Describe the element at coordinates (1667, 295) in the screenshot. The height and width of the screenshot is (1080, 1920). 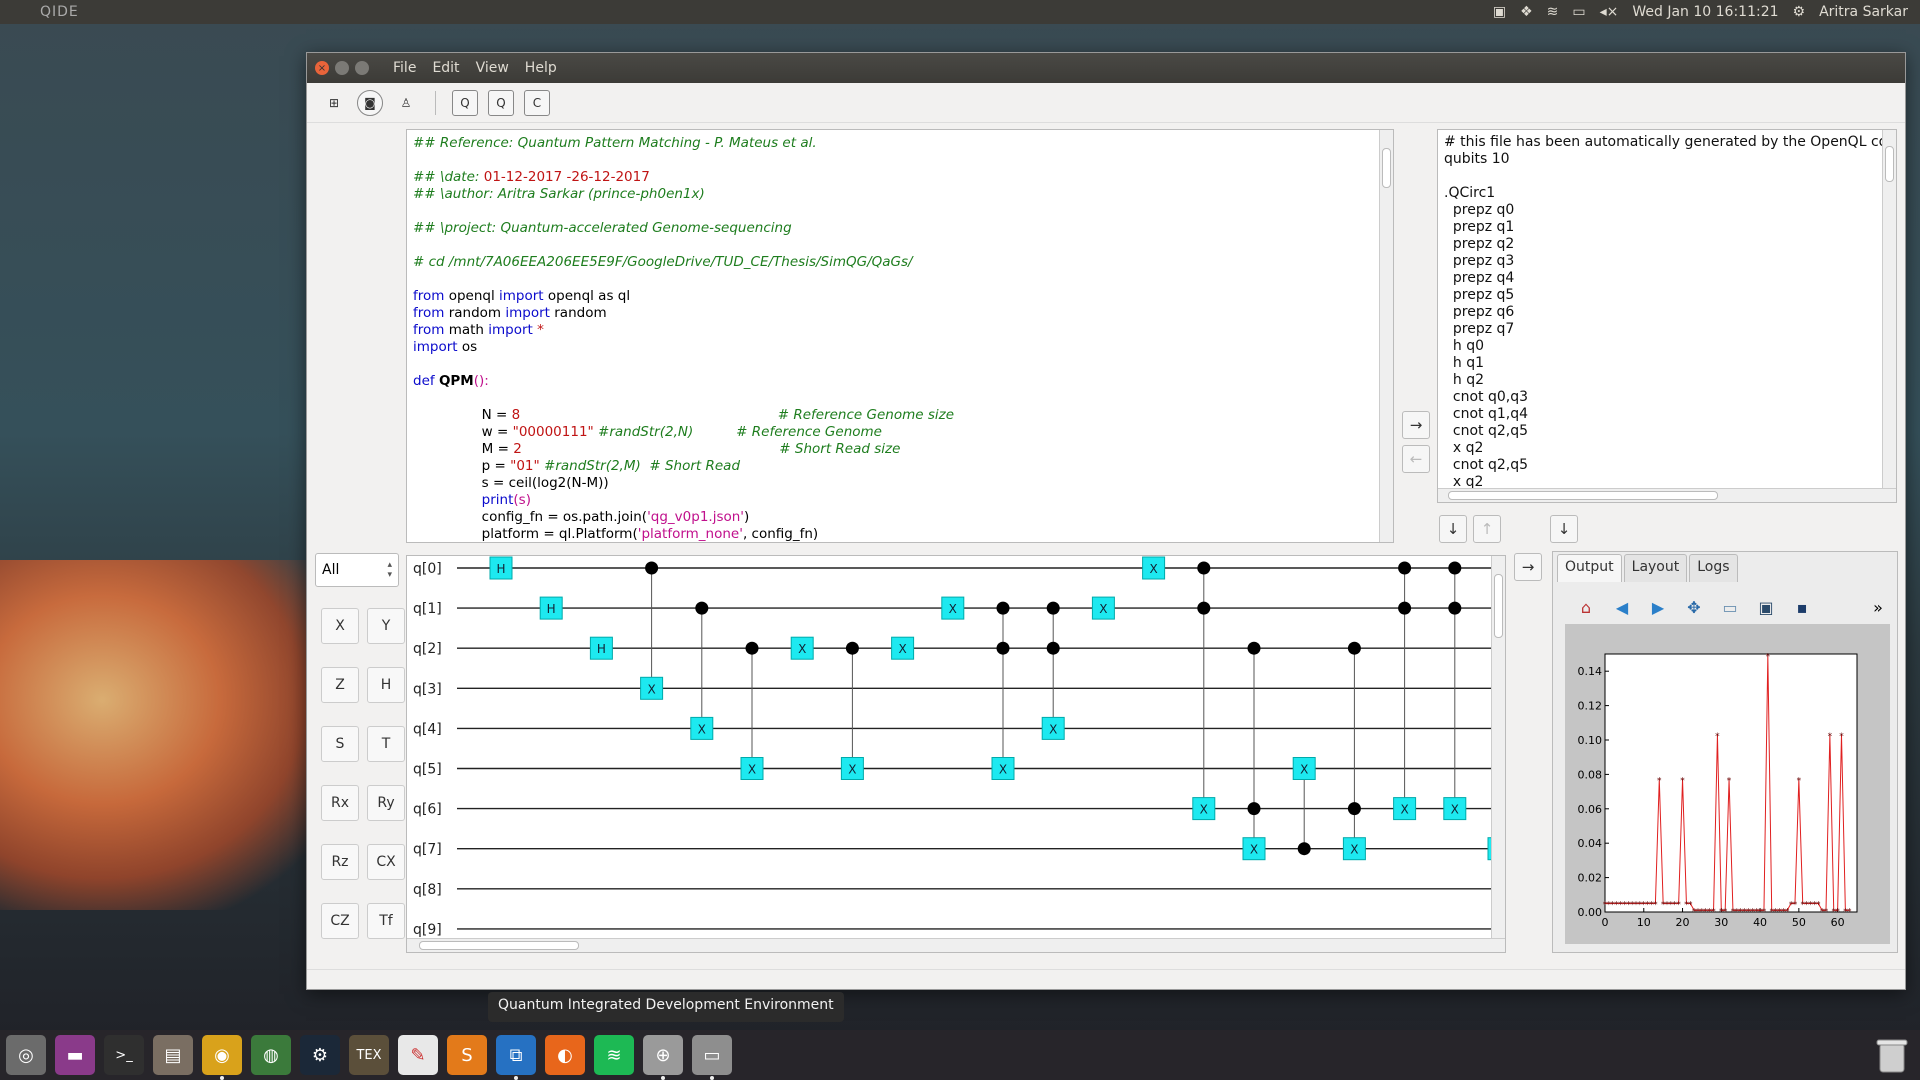
I see `qasm-line: prepz q5` at that location.